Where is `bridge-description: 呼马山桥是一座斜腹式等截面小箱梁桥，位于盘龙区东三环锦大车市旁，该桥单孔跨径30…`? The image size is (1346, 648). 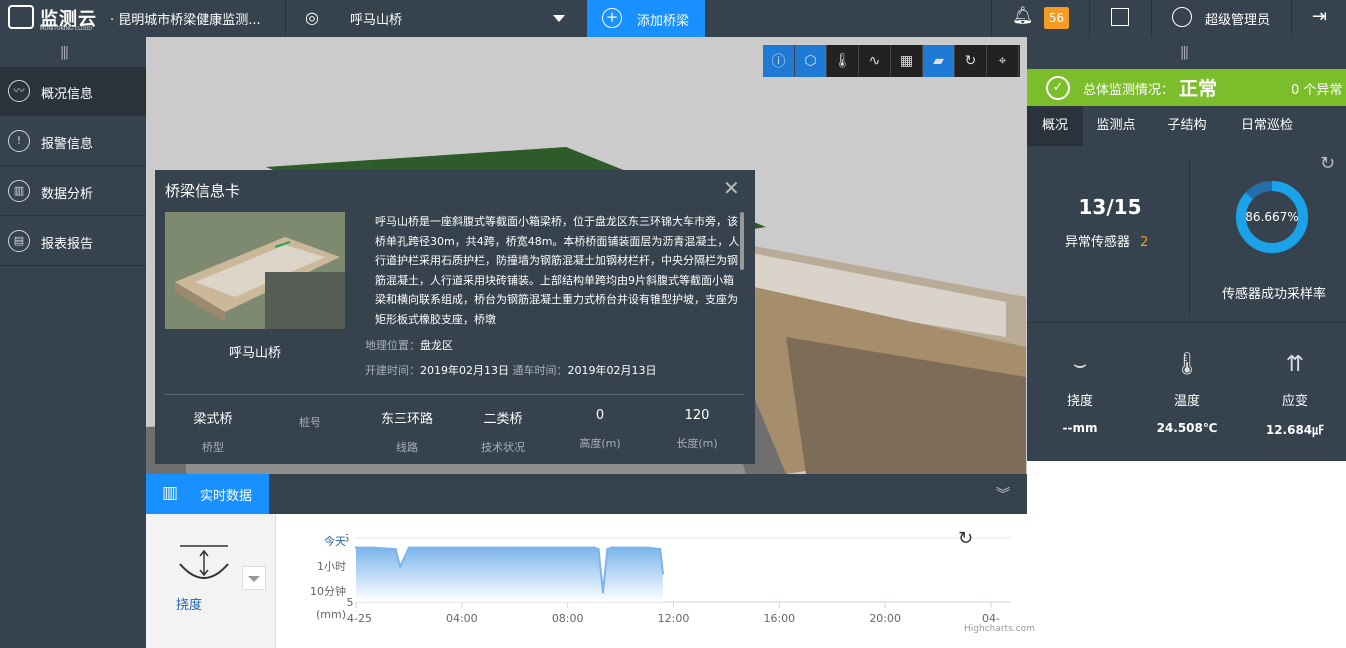
bridge-description: 呼马山桥是一座斜腹式等截面小箱梁桥，位于盘龙区东三环锦大车市旁，该桥单孔跨径30… is located at coordinates (557, 270).